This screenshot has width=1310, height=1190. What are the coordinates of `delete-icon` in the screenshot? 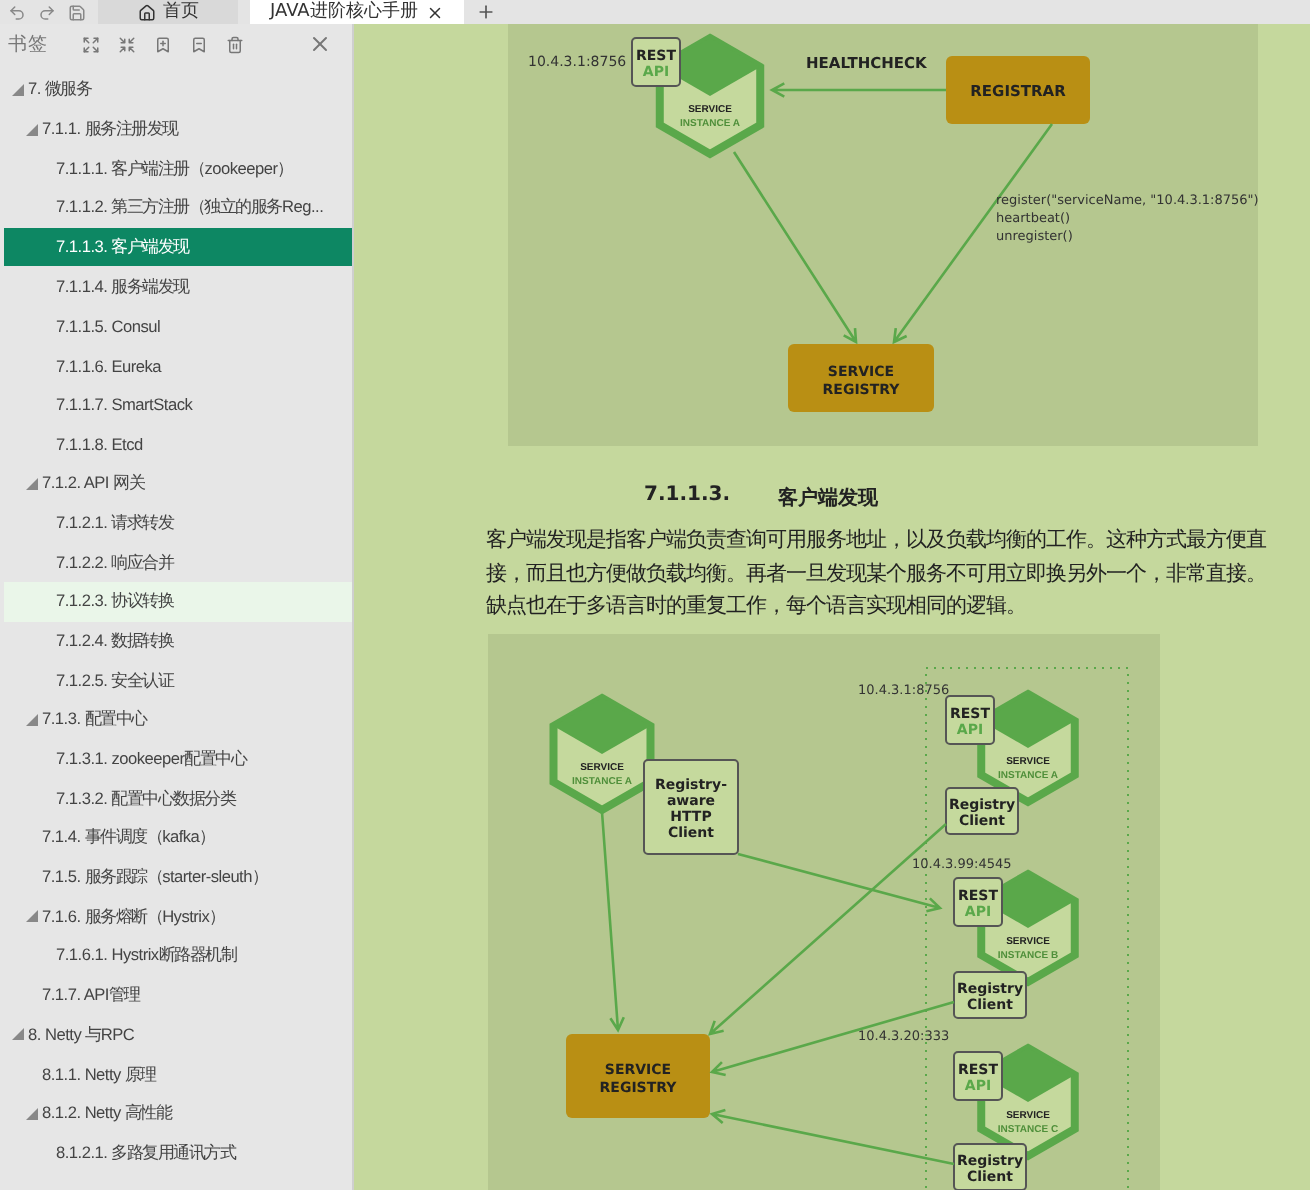 It's located at (235, 44).